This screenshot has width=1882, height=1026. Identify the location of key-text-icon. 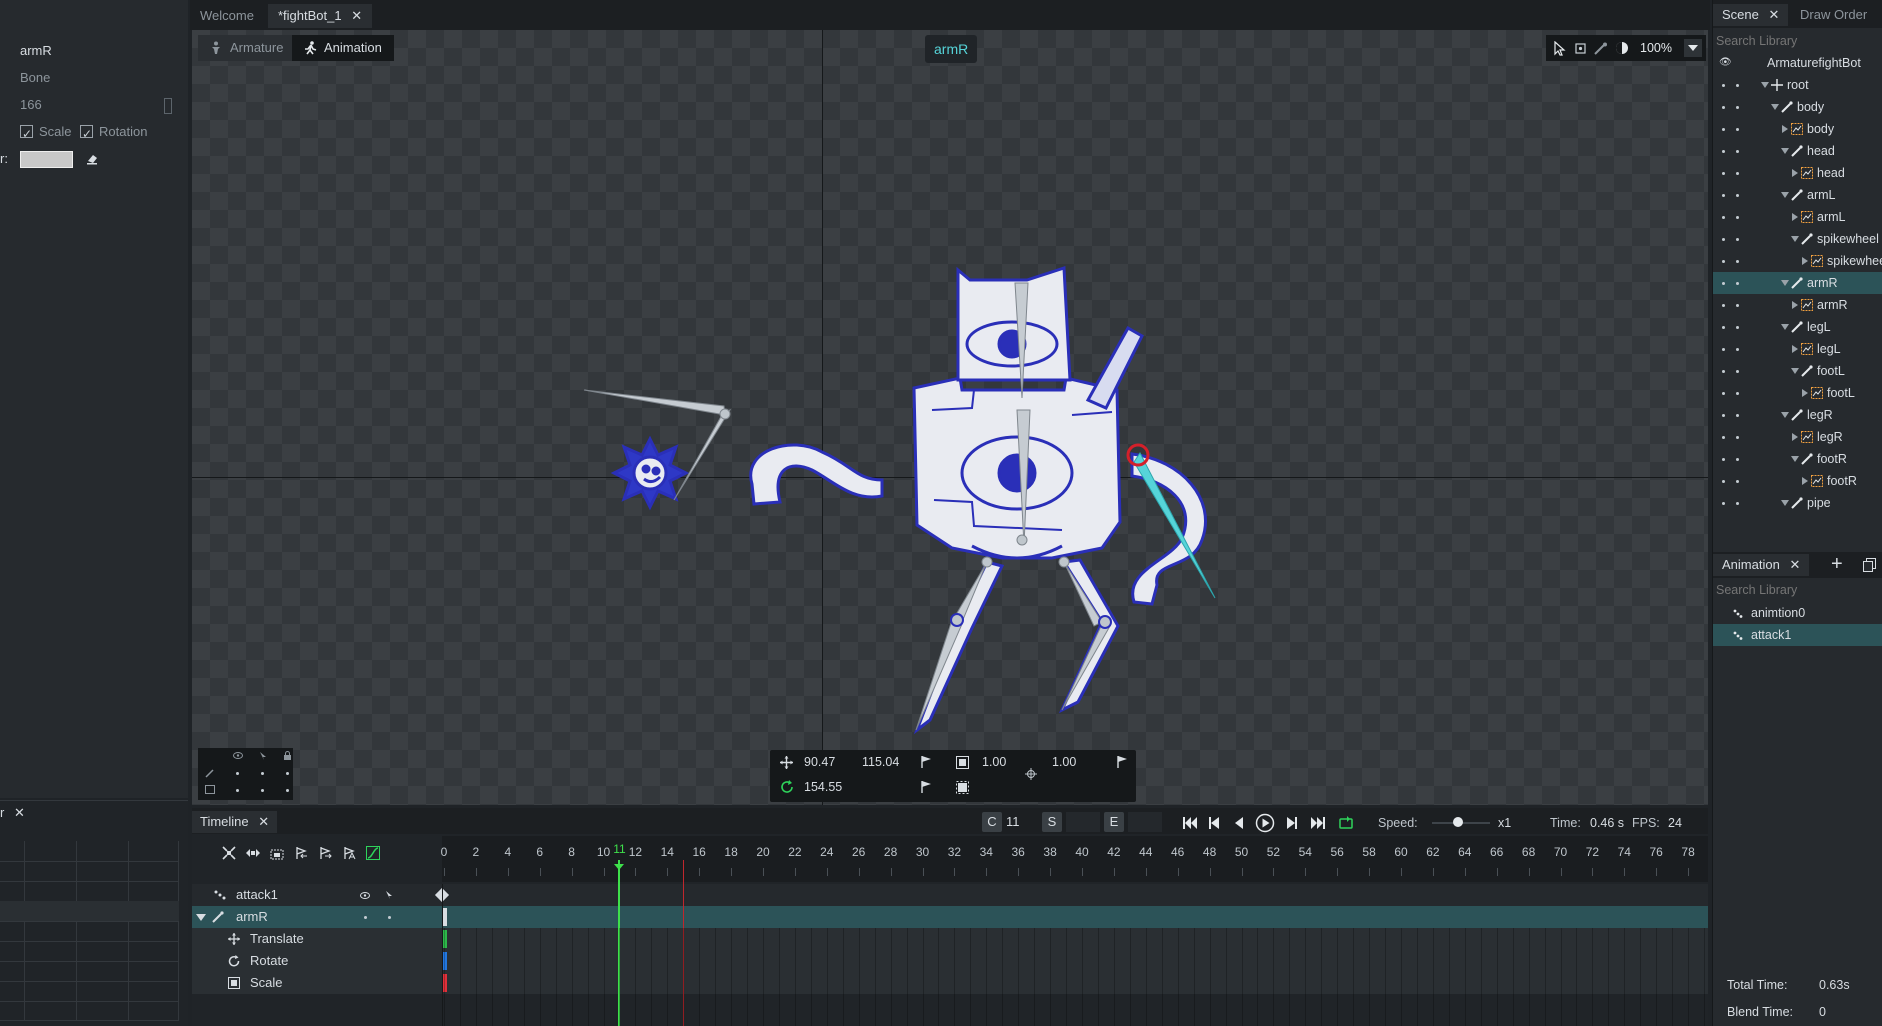
(349, 853).